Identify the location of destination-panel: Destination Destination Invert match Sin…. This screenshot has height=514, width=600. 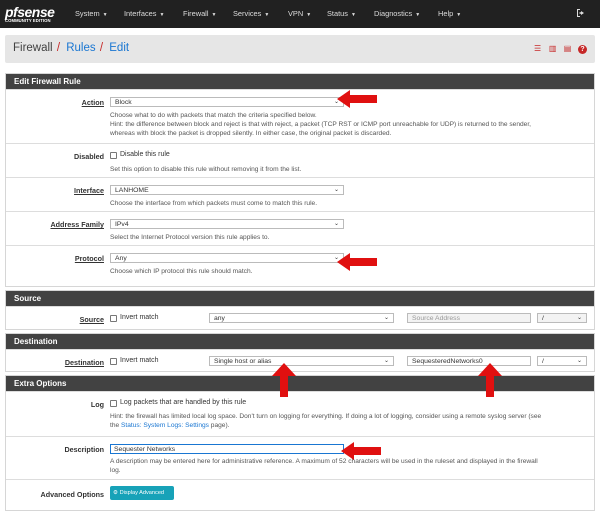
(300, 352).